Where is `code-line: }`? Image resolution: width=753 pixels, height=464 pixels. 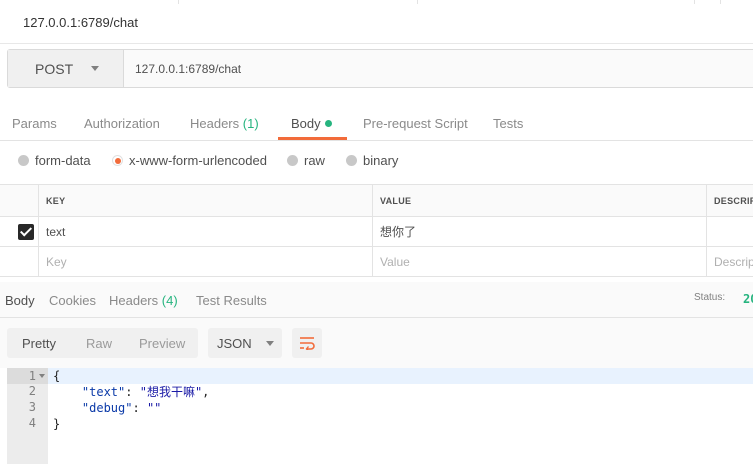 code-line: } is located at coordinates (56, 424).